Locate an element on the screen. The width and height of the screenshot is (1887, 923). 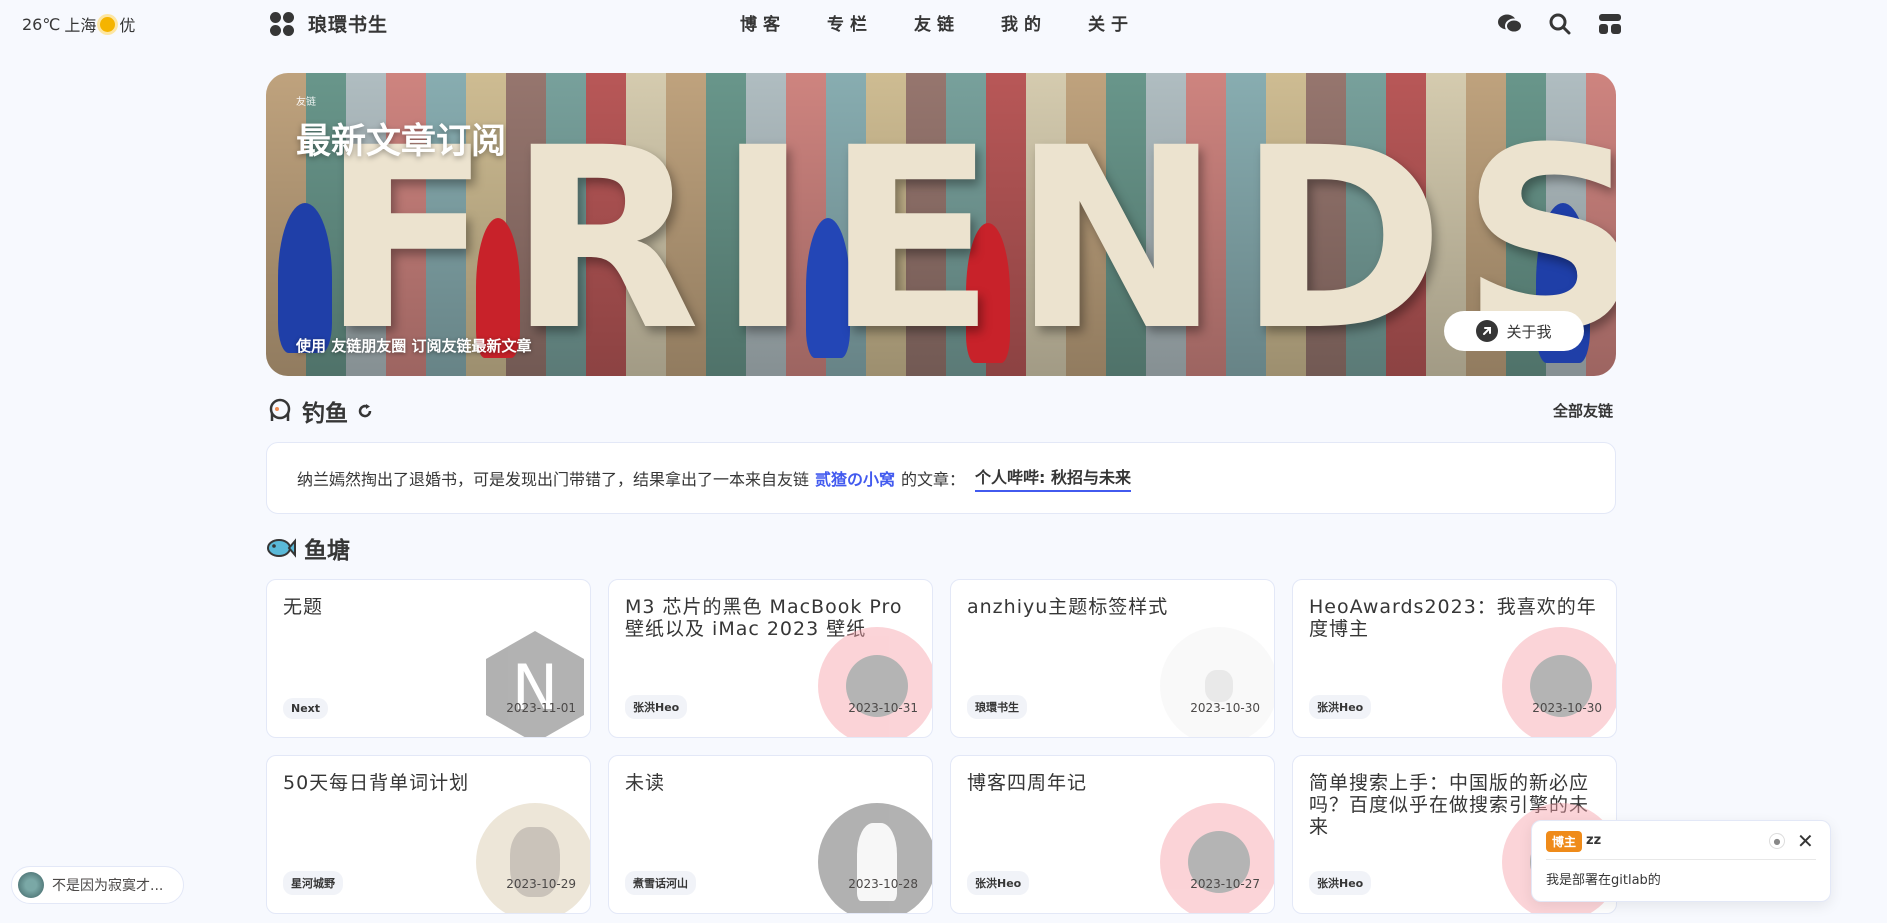
article-link: 个人哔哔: 秋招与未来 is located at coordinates (1053, 478).